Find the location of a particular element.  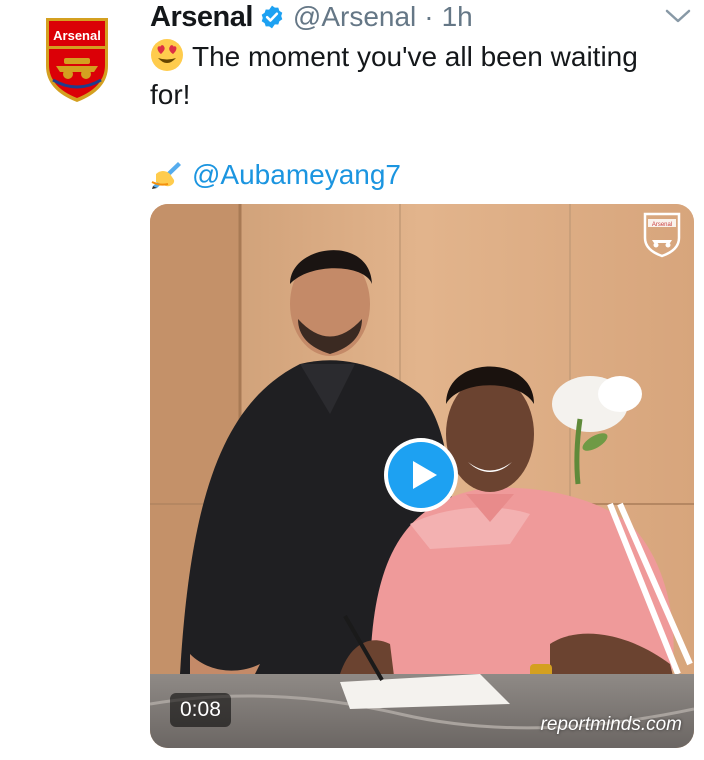

mention-link: @Aubameyang7 is located at coordinates (296, 174).